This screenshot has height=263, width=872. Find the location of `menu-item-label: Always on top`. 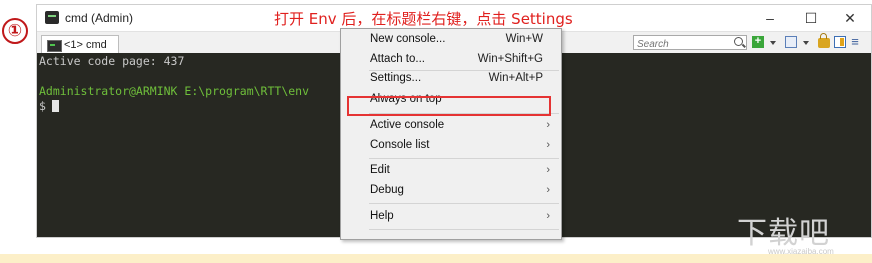

menu-item-label: Always on top is located at coordinates (406, 99).